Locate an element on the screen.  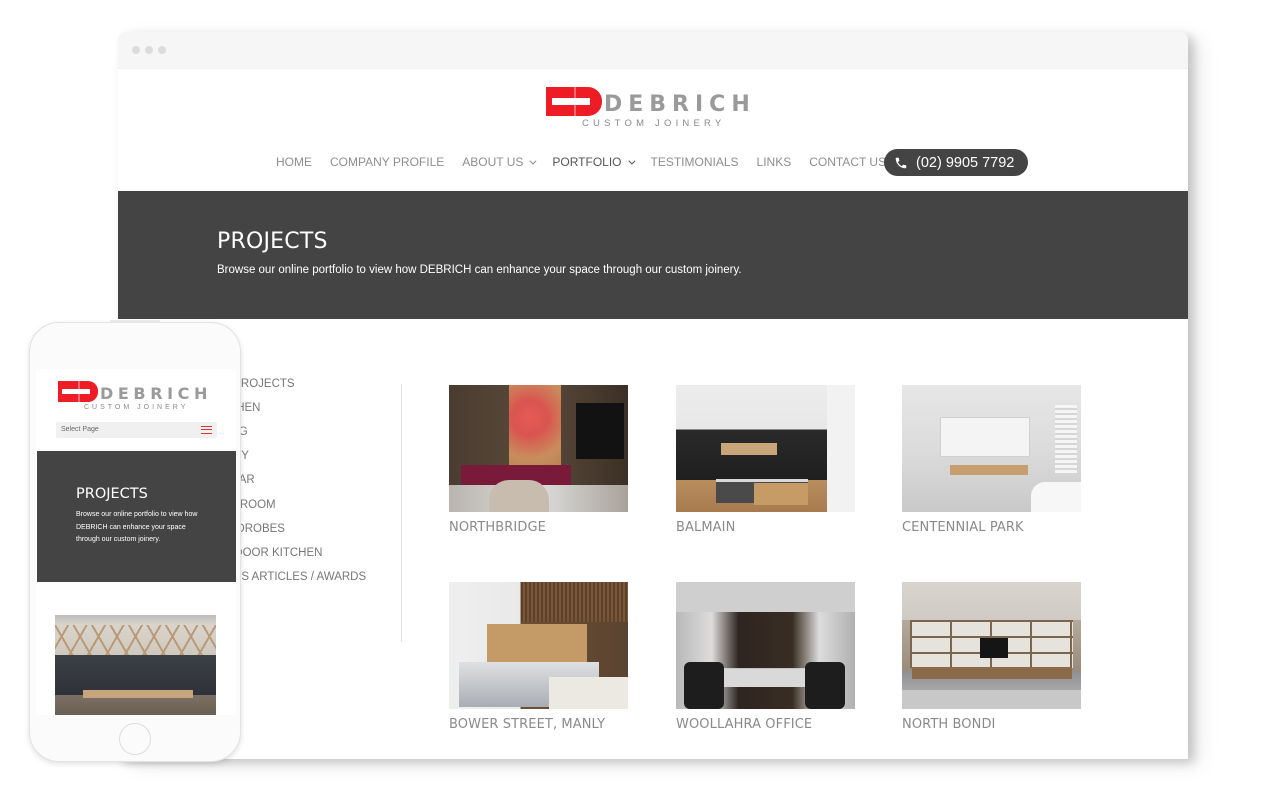
hamburger-icon is located at coordinates (206, 430).